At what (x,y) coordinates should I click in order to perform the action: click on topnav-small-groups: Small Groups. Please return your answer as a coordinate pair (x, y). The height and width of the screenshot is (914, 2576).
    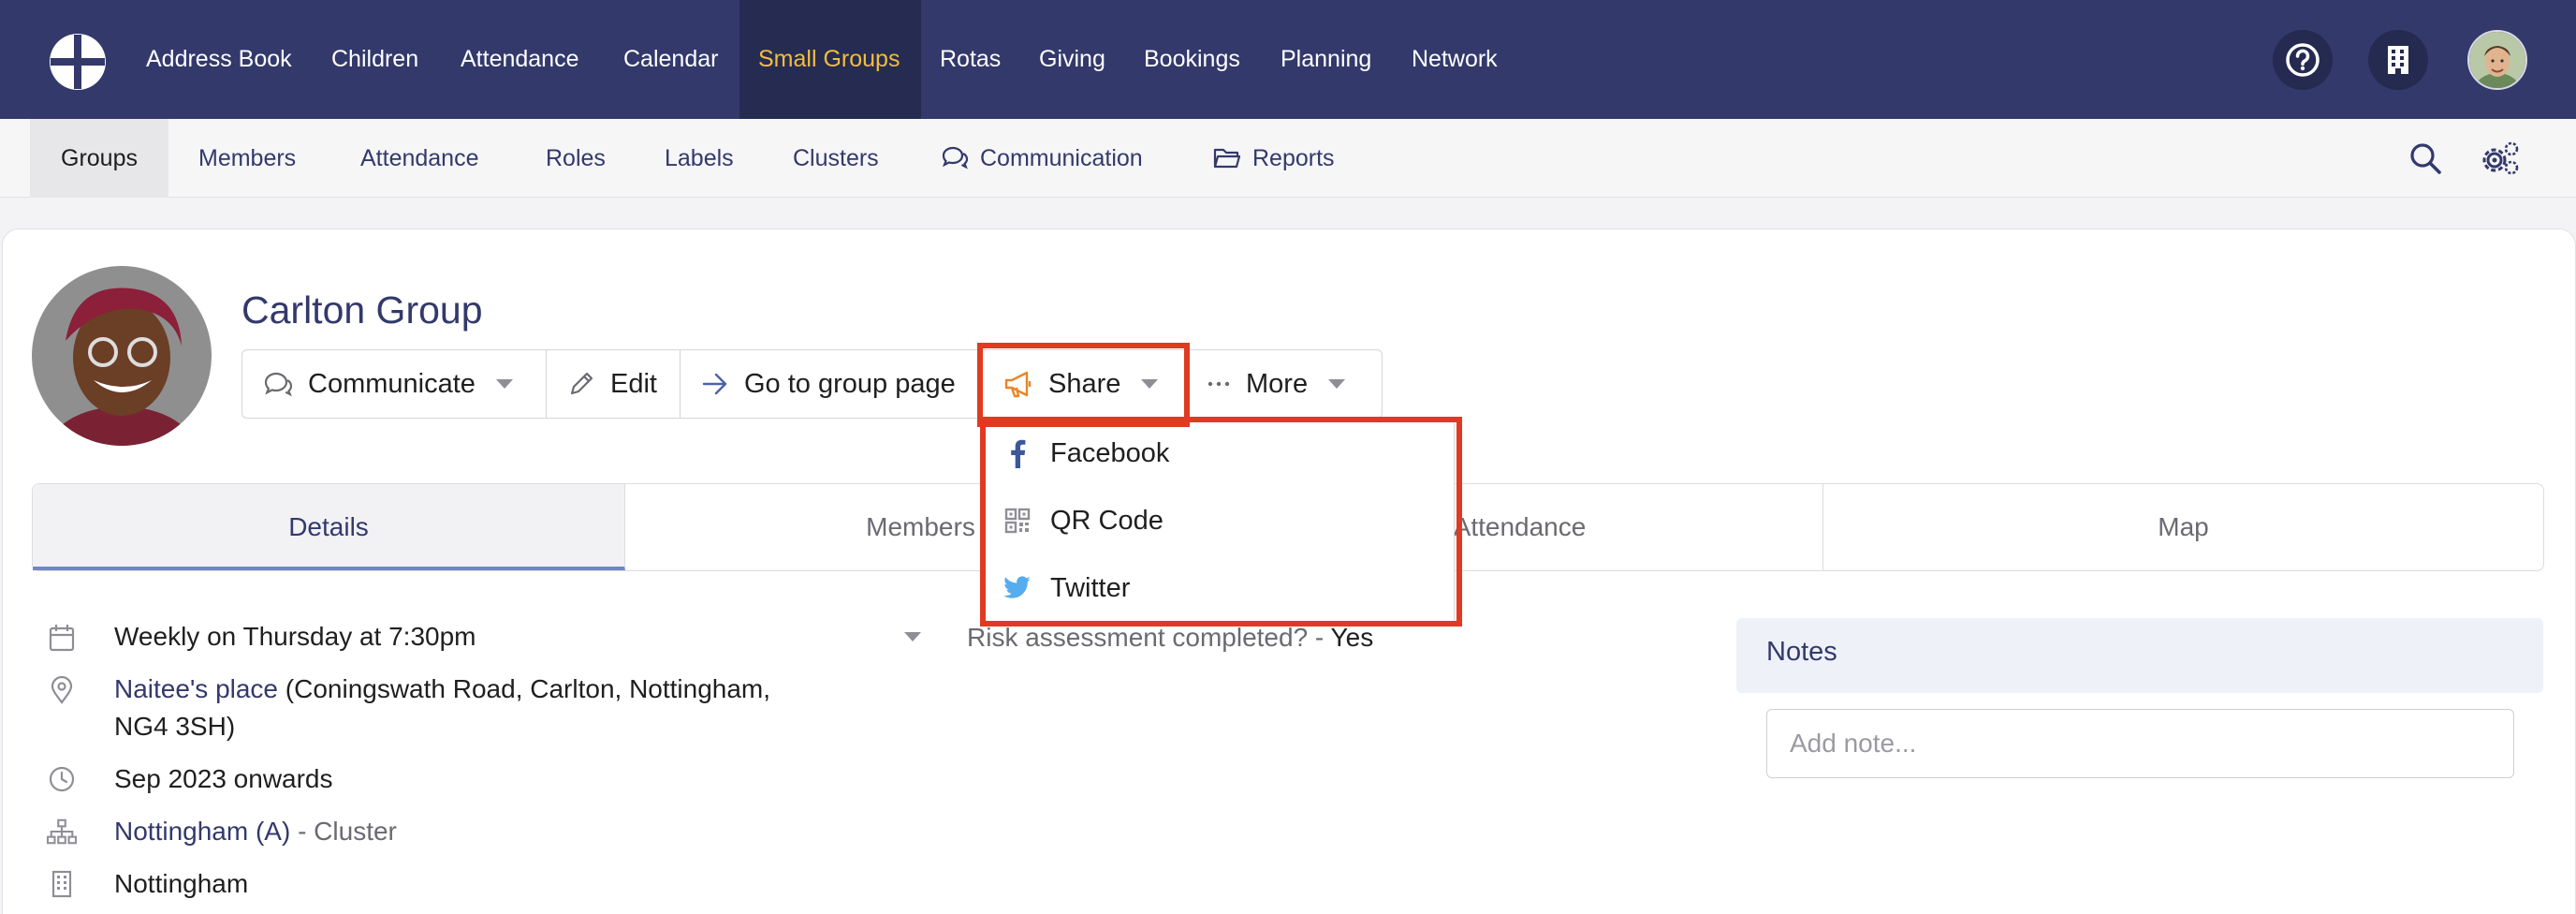
    Looking at the image, I should click on (830, 60).